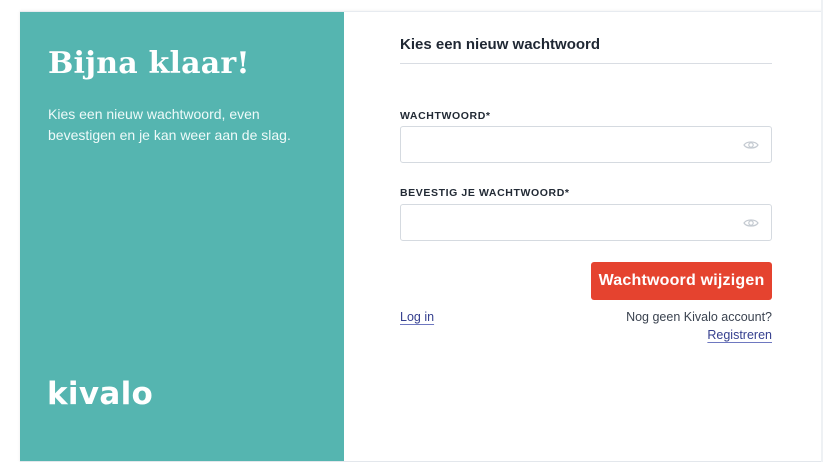 The image size is (823, 462). What do you see at coordinates (739, 335) in the screenshot?
I see `register-link: Registreren` at bounding box center [739, 335].